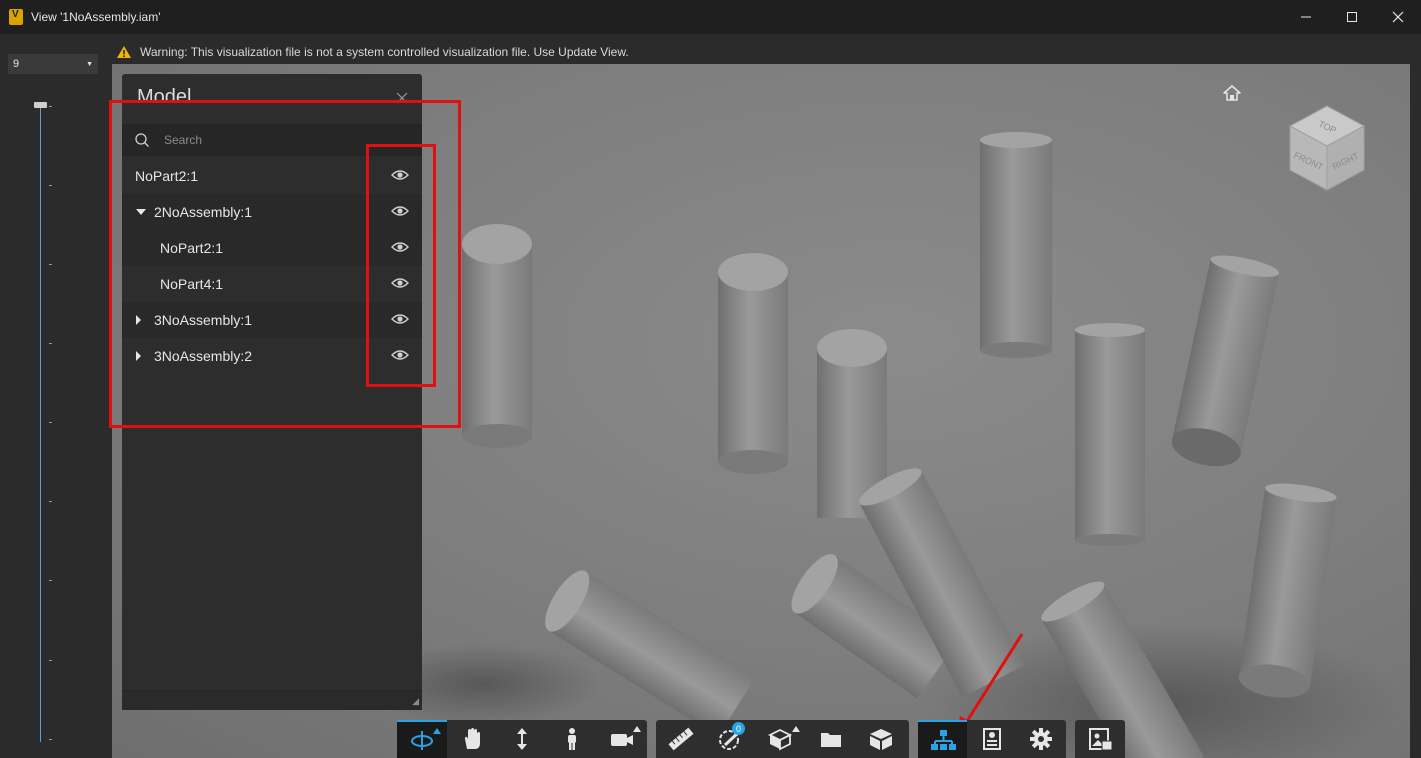  I want to click on window-controls, so click(1352, 17).